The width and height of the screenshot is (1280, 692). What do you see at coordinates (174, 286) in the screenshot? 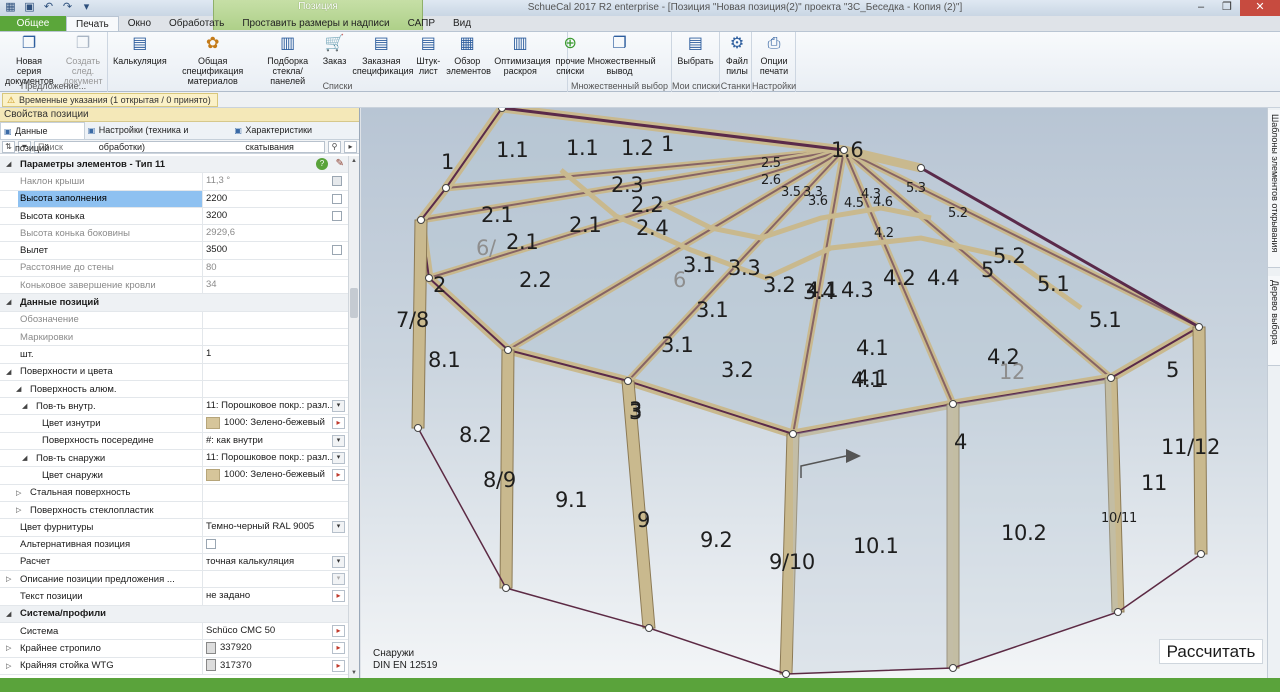
I see `property-row: Коньковое завершение кровли 34` at bounding box center [174, 286].